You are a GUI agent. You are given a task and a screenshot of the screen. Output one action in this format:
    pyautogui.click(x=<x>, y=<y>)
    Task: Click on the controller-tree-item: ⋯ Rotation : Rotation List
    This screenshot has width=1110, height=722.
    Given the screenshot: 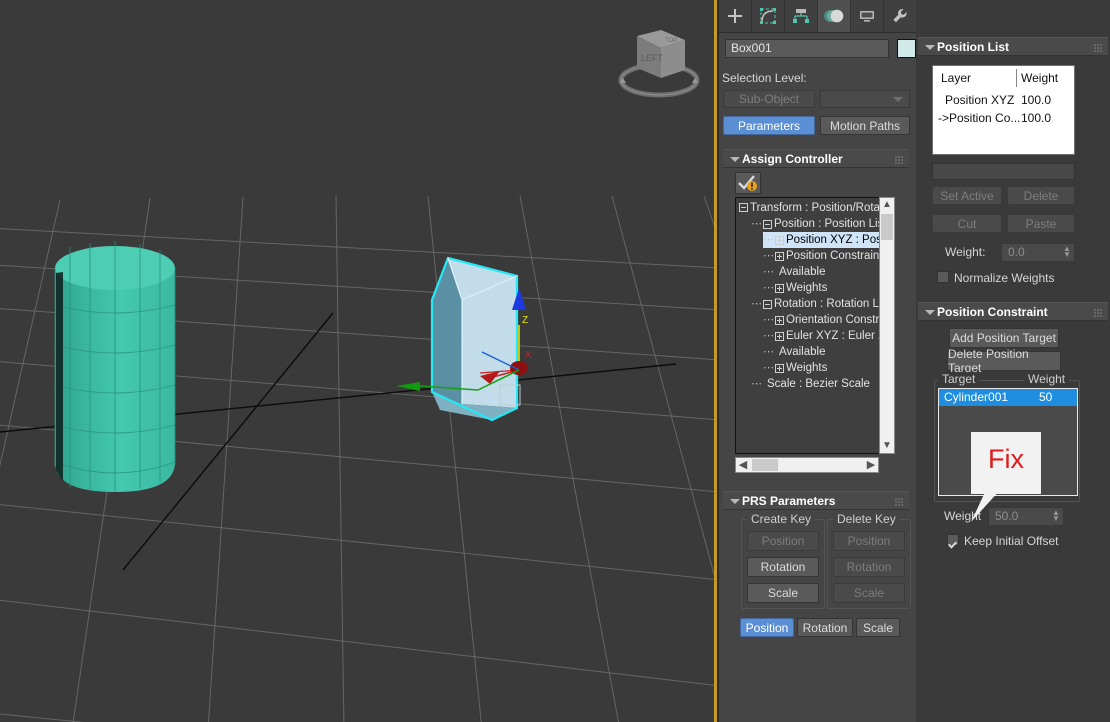 What is the action you would take?
    pyautogui.click(x=820, y=304)
    